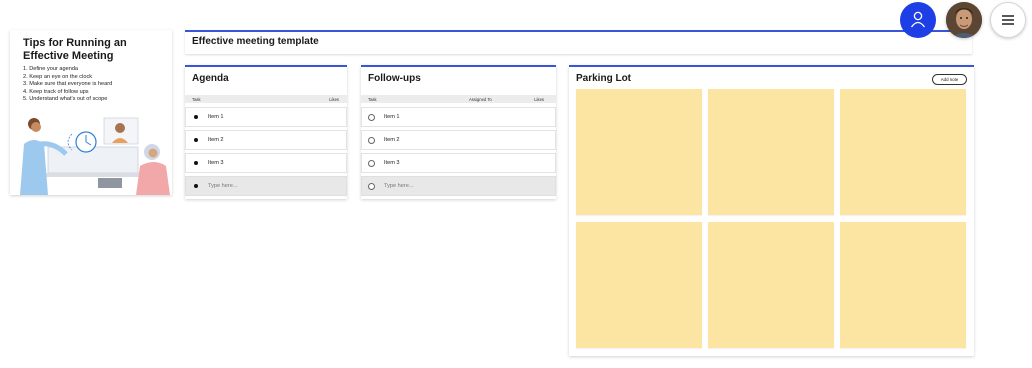  What do you see at coordinates (458, 140) in the screenshot?
I see `followup-row: Item 2` at bounding box center [458, 140].